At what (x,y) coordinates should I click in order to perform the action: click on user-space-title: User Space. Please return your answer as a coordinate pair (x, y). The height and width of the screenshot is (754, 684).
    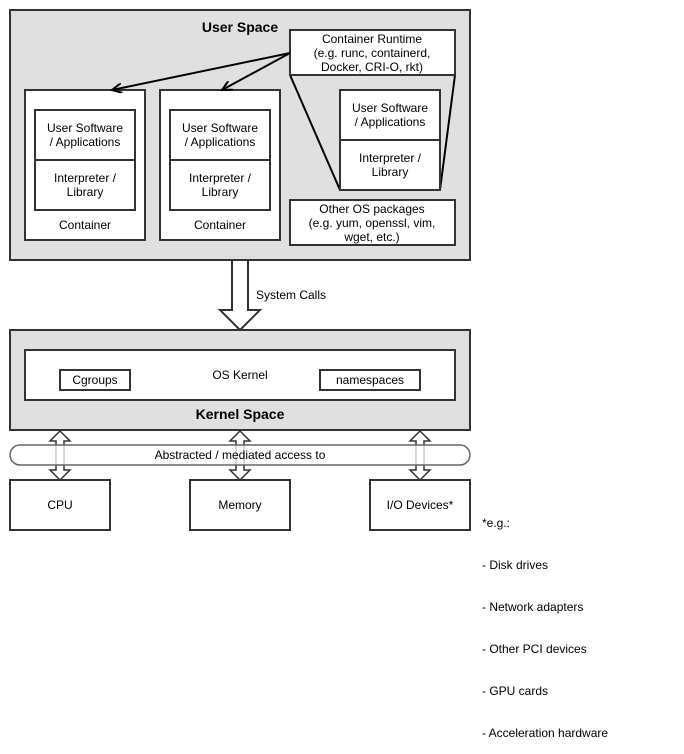
    Looking at the image, I should click on (240, 27).